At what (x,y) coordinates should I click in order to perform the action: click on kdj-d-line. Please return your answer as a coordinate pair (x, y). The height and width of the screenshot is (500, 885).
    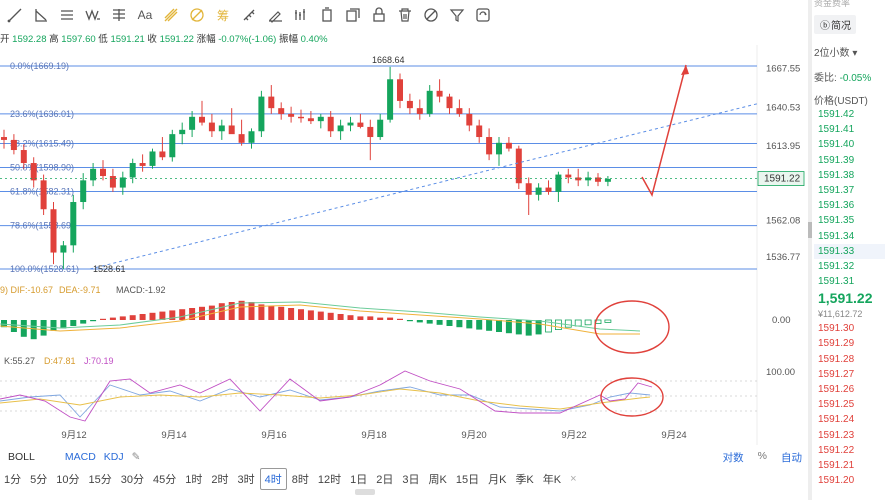
    Looking at the image, I should click on (325, 399).